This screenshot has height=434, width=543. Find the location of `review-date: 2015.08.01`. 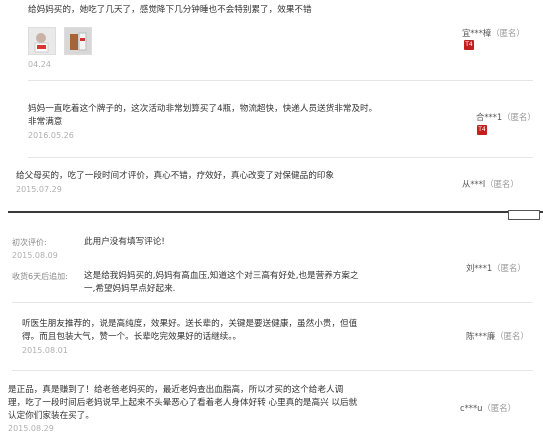

review-date: 2015.08.01 is located at coordinates (45, 350).